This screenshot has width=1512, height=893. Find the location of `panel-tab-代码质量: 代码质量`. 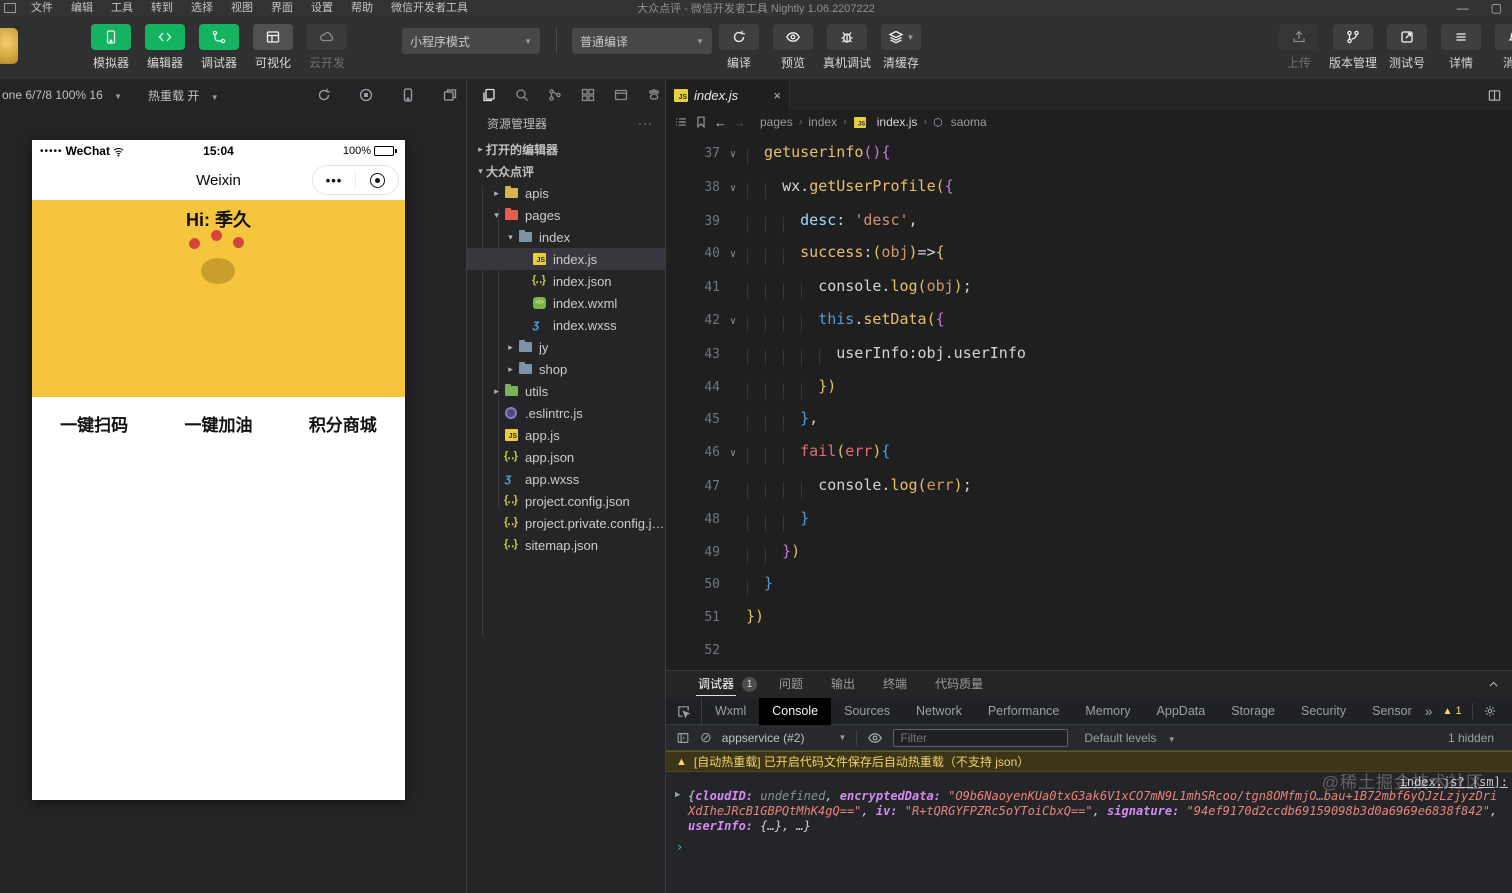

panel-tab-代码质量: 代码质量 is located at coordinates (959, 684).